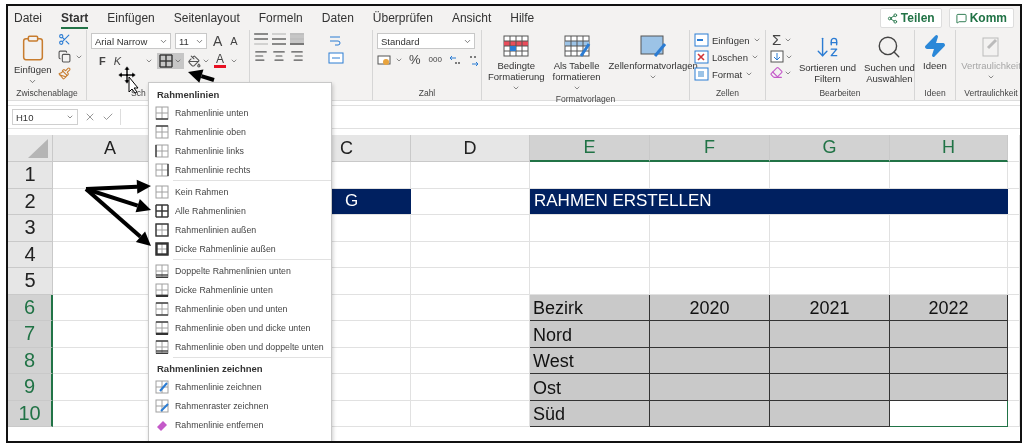  I want to click on styles-button: Bedingte Formatierung, so click(516, 63).